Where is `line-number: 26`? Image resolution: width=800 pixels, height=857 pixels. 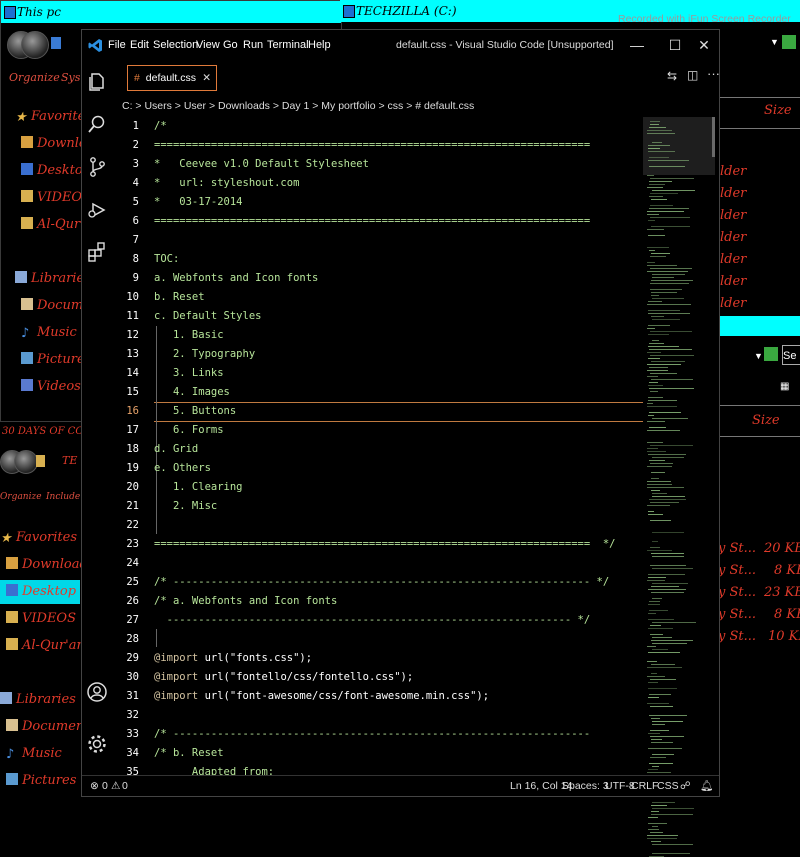
line-number: 26 is located at coordinates (126, 601).